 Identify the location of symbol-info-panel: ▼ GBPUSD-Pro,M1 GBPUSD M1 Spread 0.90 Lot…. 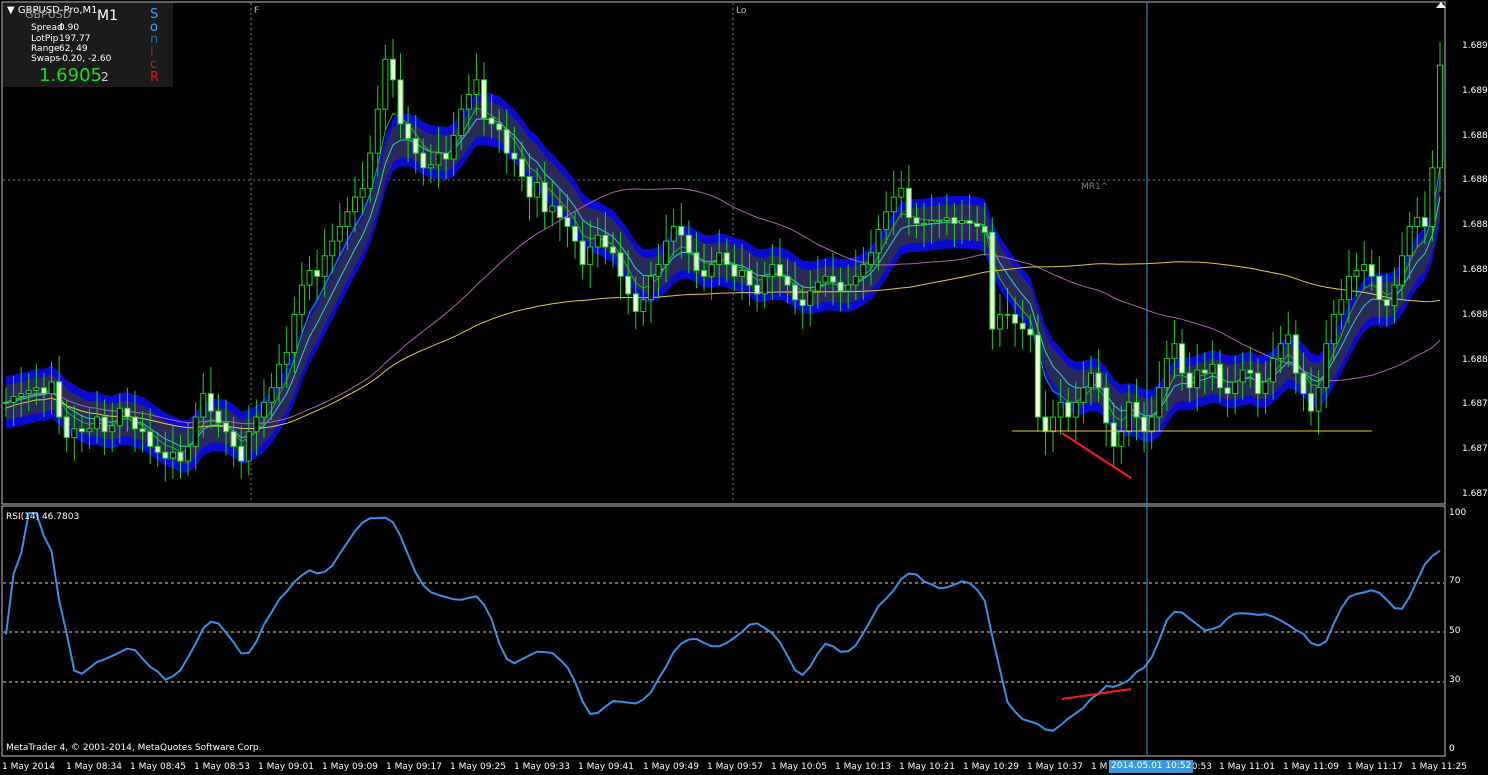
(88, 45).